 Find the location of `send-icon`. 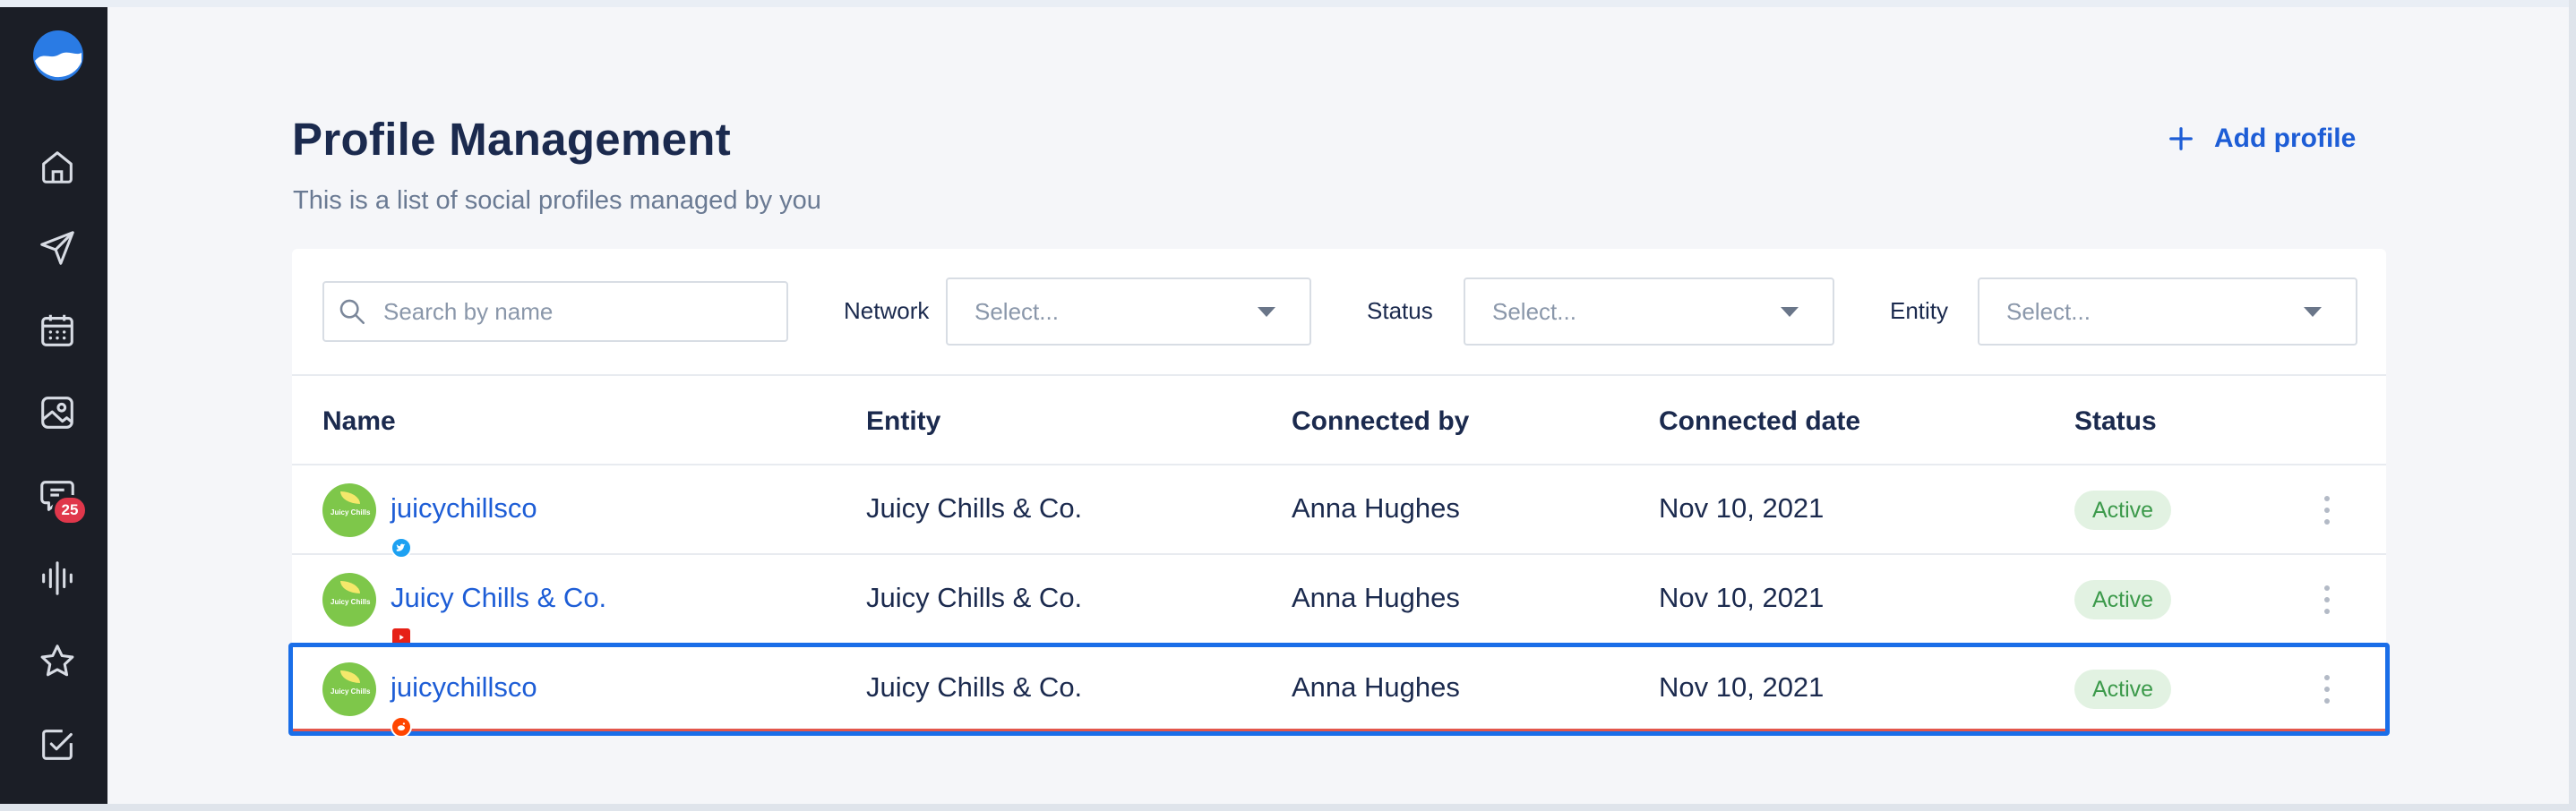

send-icon is located at coordinates (57, 248).